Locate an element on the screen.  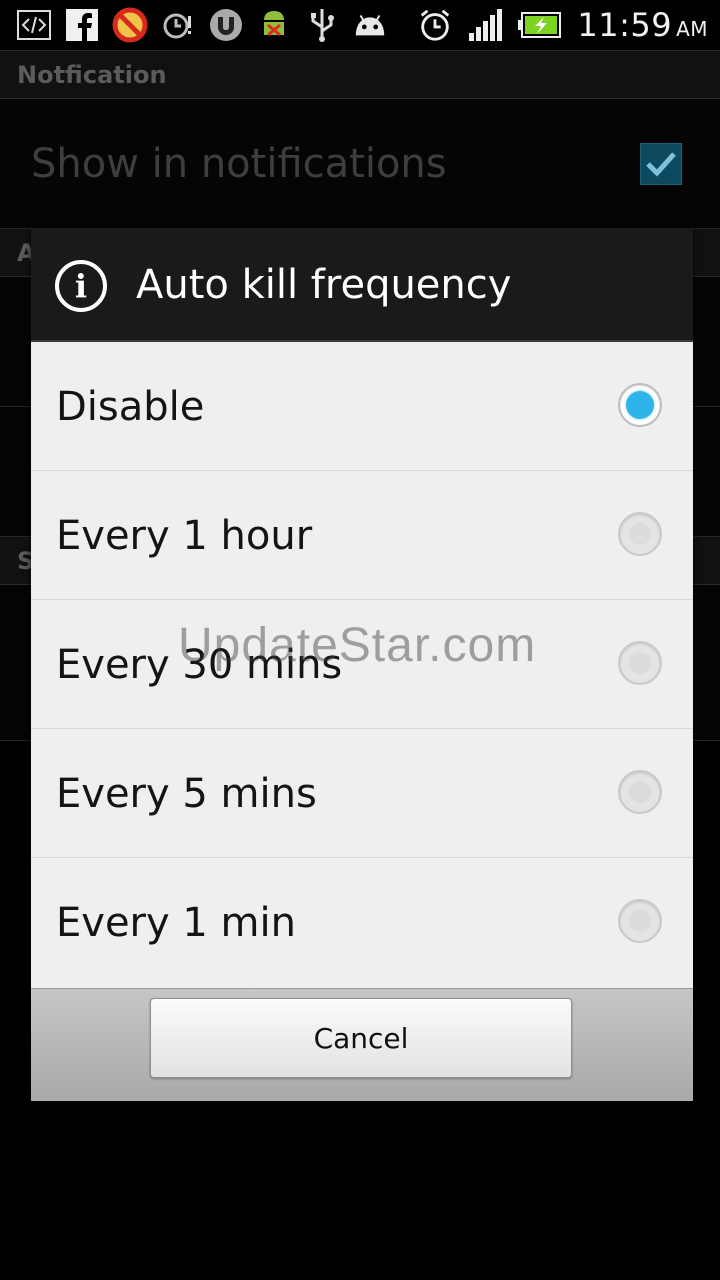
dialog-title-bar: i Auto kill frequency is located at coordinates (362, 285).